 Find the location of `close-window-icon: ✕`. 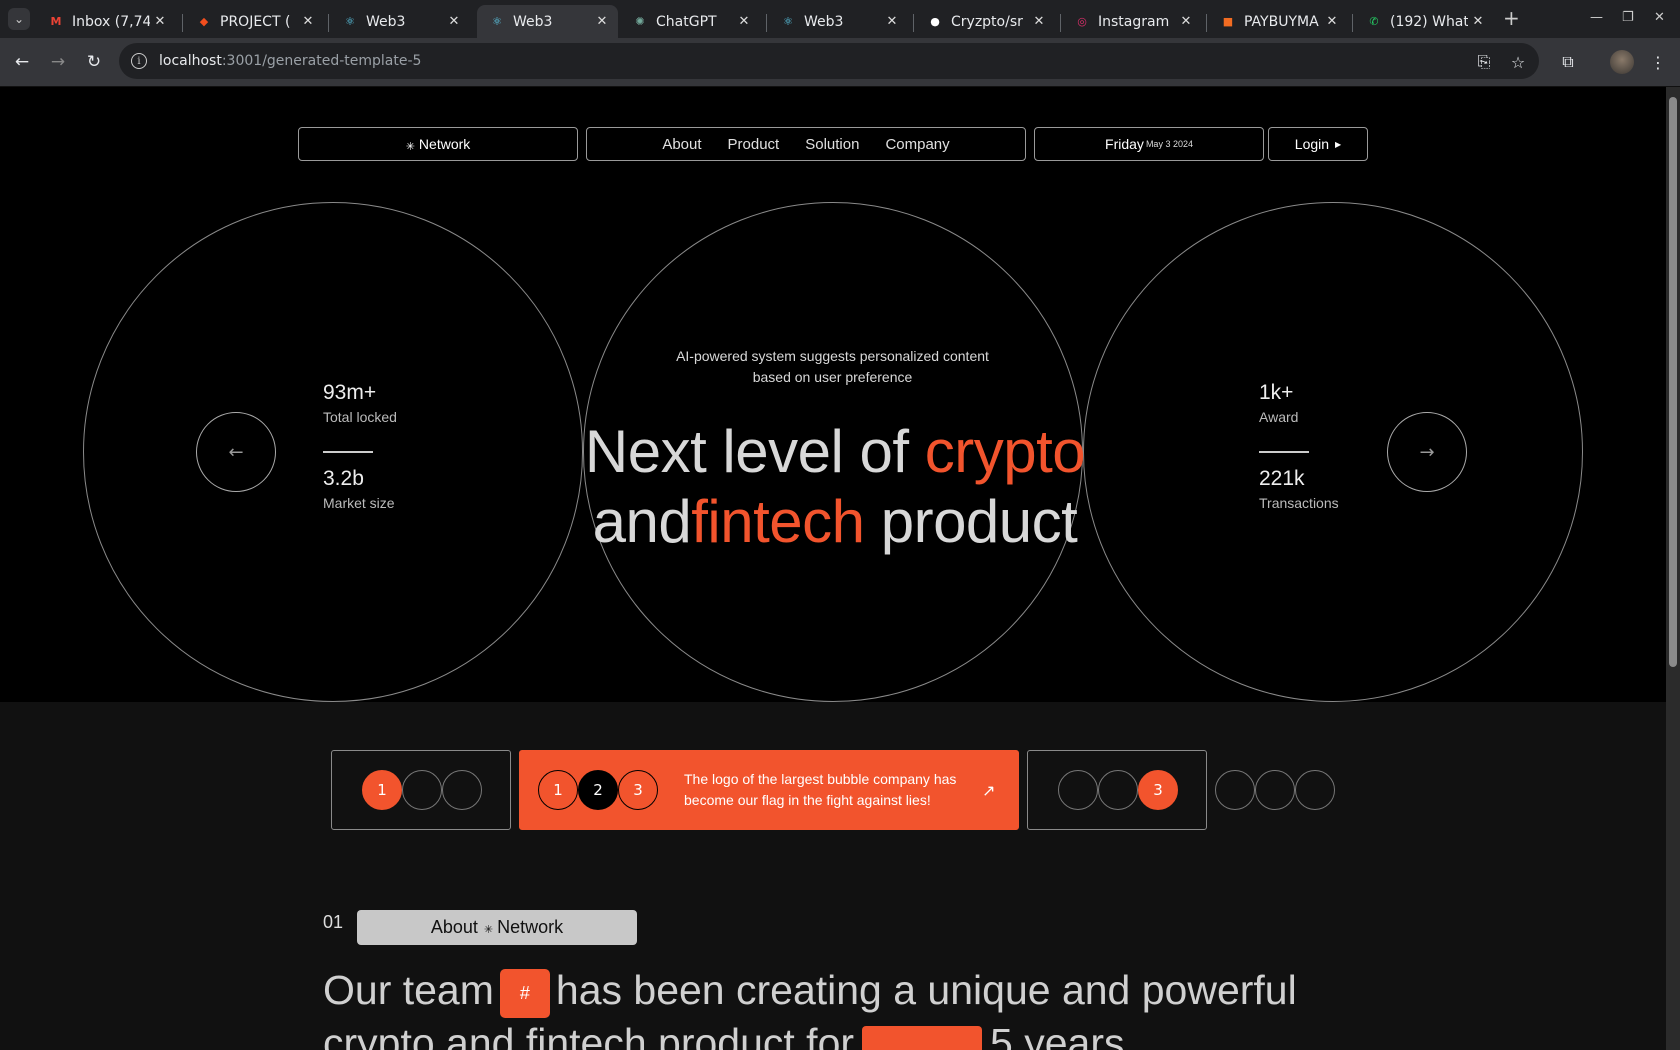

close-window-icon: ✕ is located at coordinates (1659, 17).